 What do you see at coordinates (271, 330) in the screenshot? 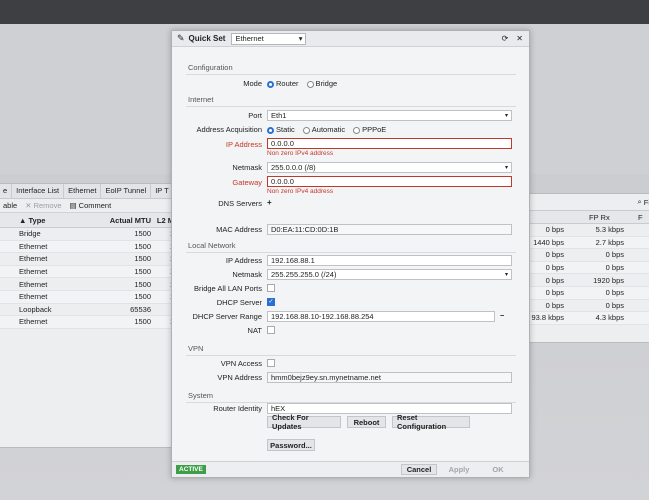
I see `nat-checkbox` at bounding box center [271, 330].